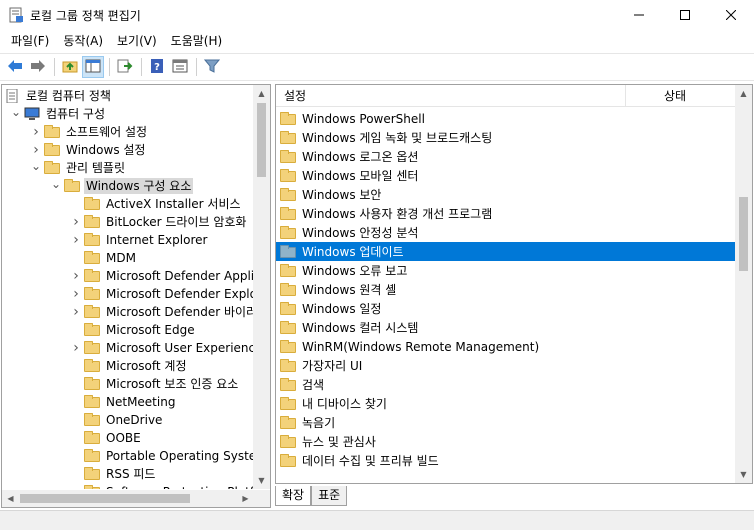  Describe the element at coordinates (506, 403) in the screenshot. I see `list-item: 내 디바이스 찾기` at that location.